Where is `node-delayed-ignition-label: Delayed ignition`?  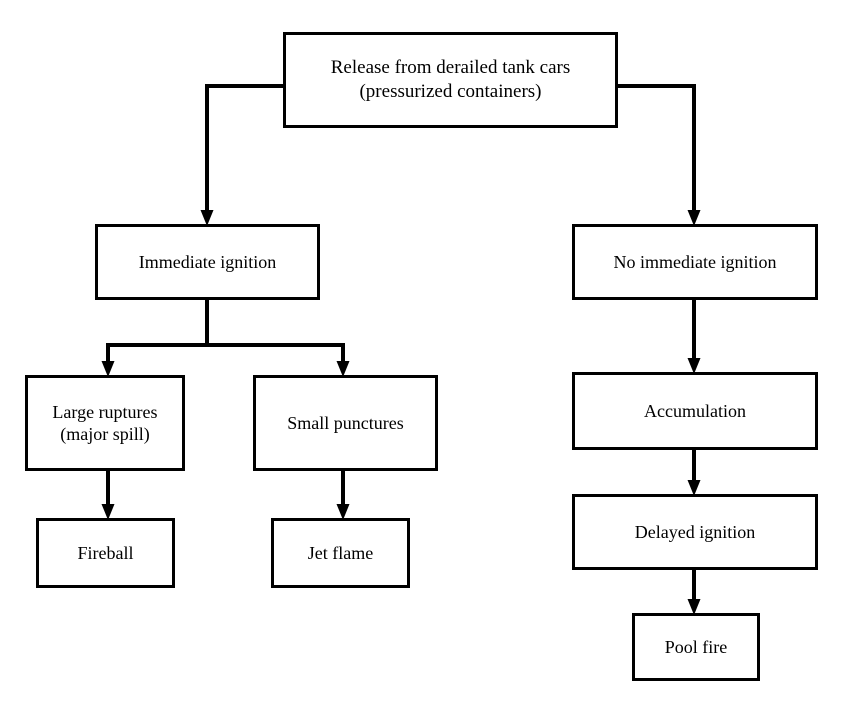 node-delayed-ignition-label: Delayed ignition is located at coordinates (695, 531).